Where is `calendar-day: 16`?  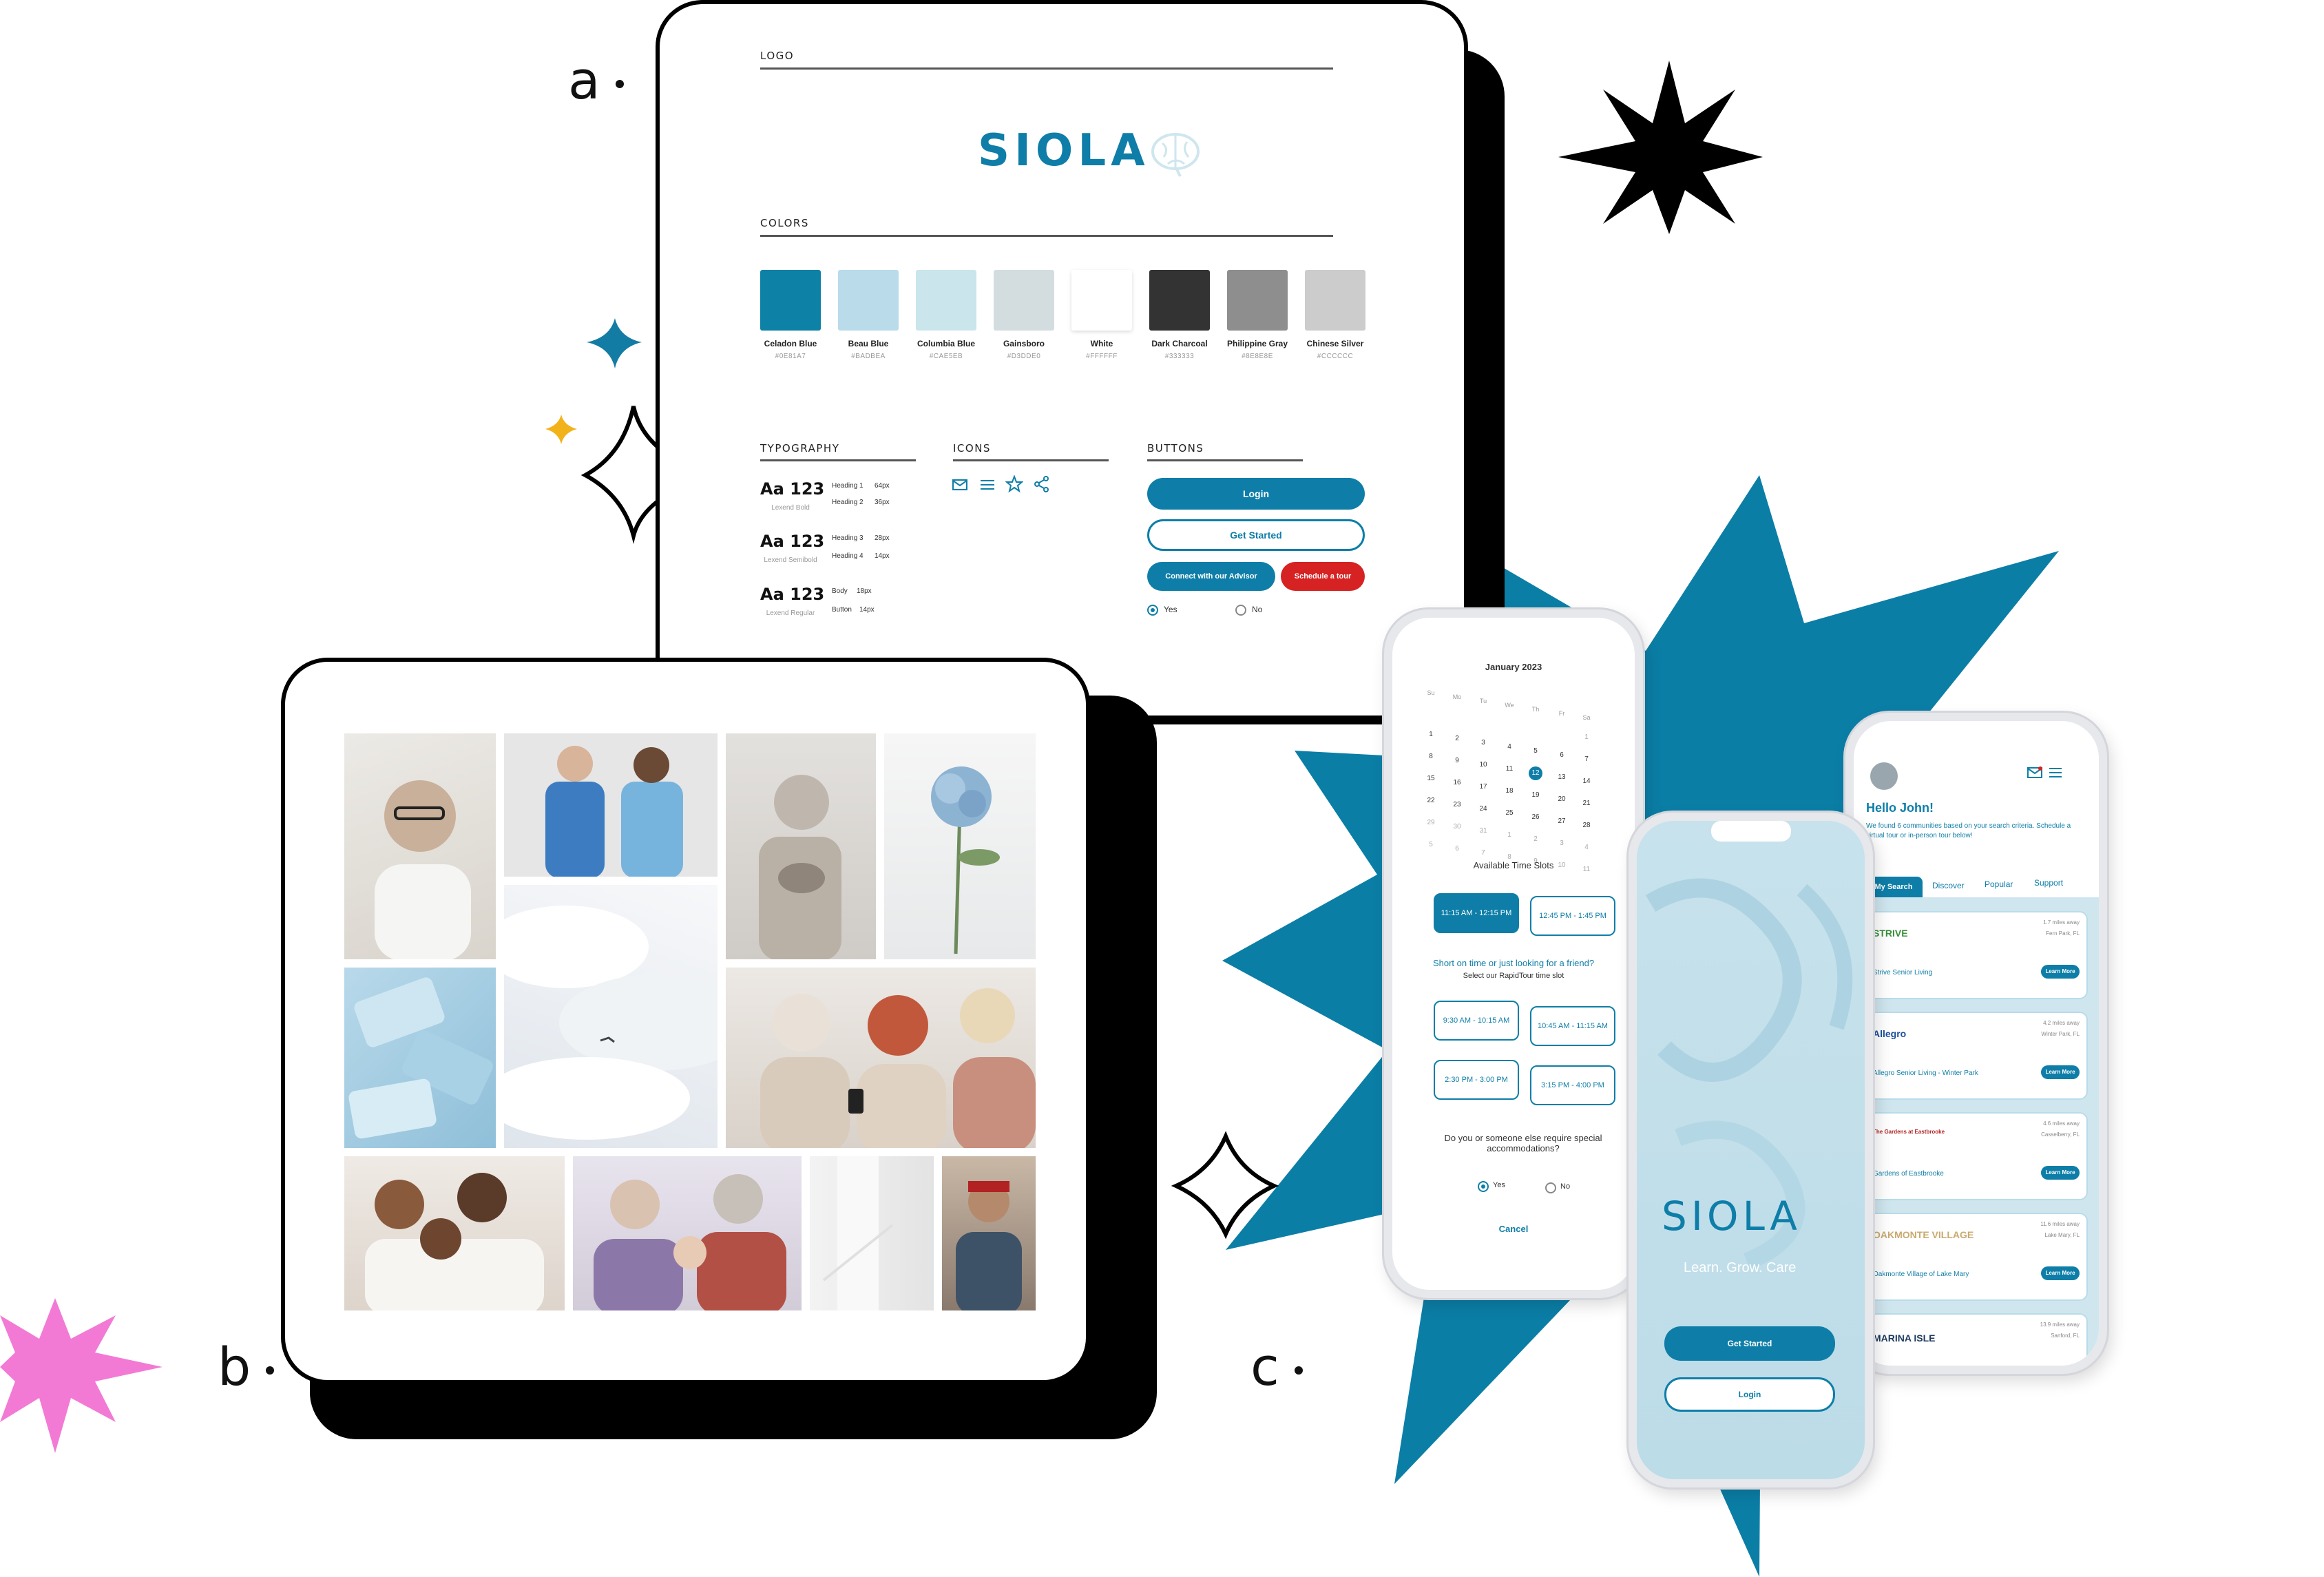
calendar-day: 16 is located at coordinates (1457, 782).